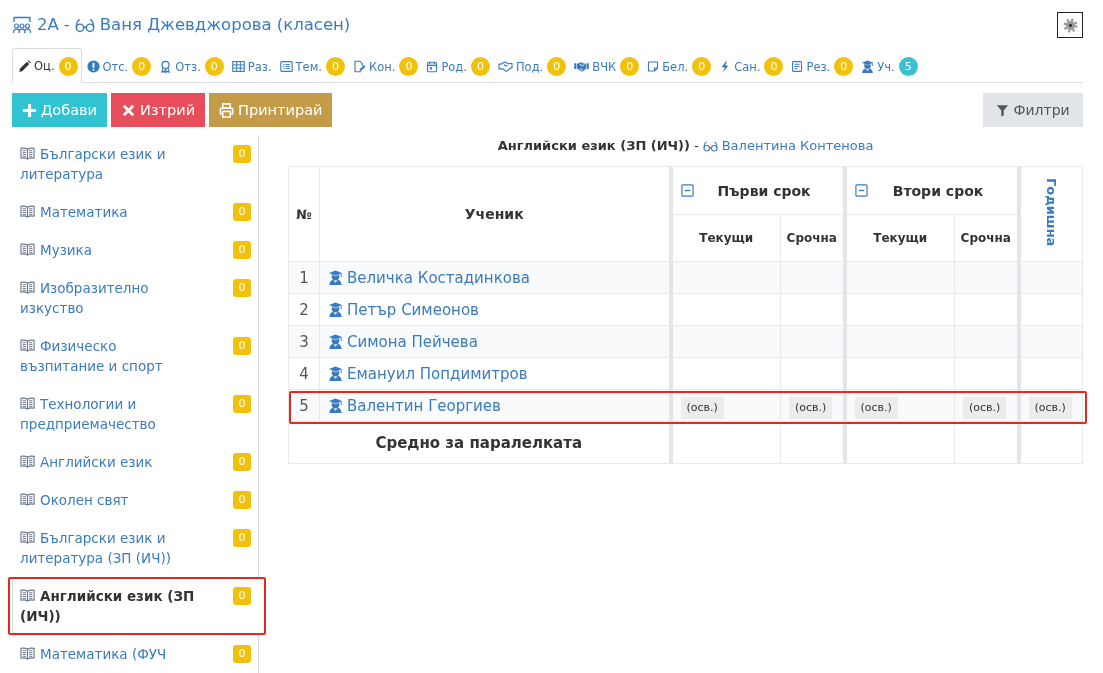 The height and width of the screenshot is (673, 1103). Describe the element at coordinates (304, 309) in the screenshot. I see `row-number: 2` at that location.